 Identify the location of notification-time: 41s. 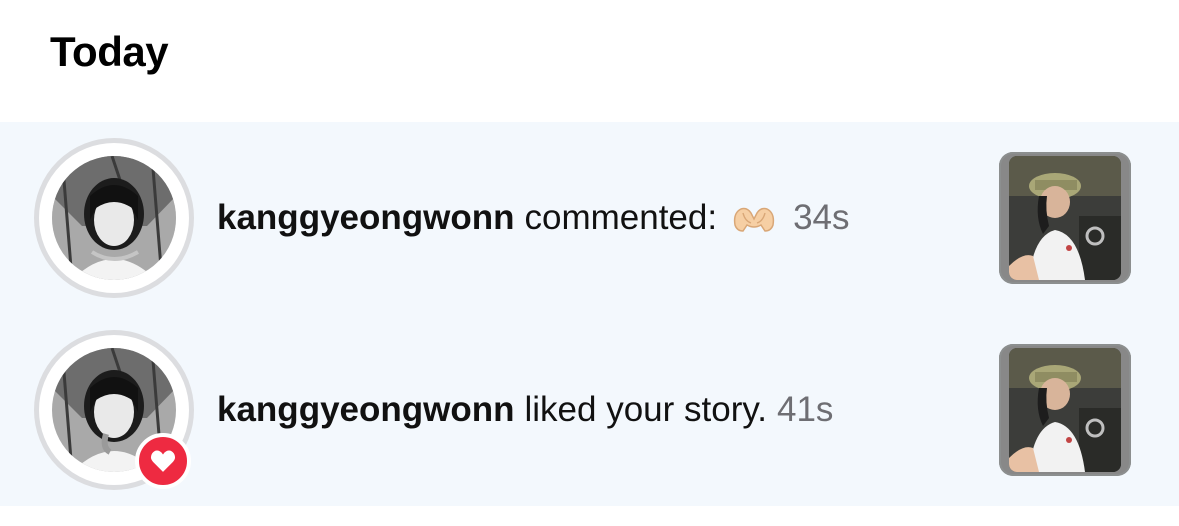
(805, 409).